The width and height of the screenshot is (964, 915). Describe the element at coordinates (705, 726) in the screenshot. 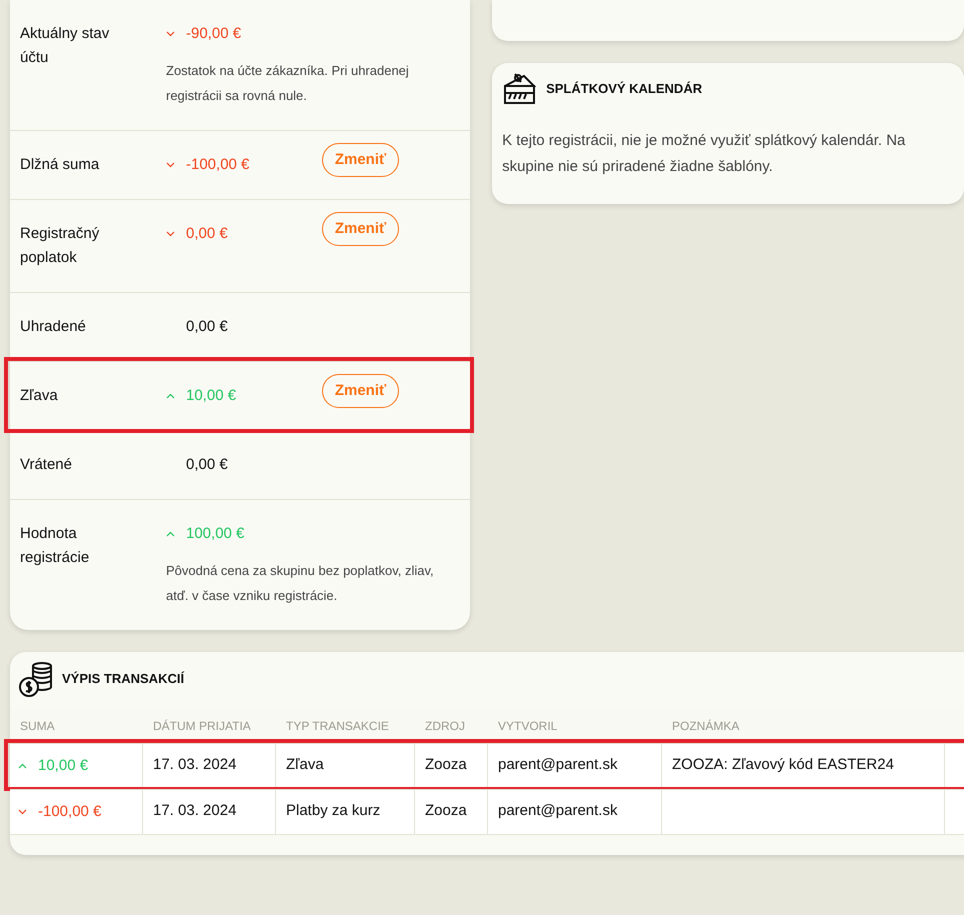

I see `column-header: POZNÁMKA` at that location.